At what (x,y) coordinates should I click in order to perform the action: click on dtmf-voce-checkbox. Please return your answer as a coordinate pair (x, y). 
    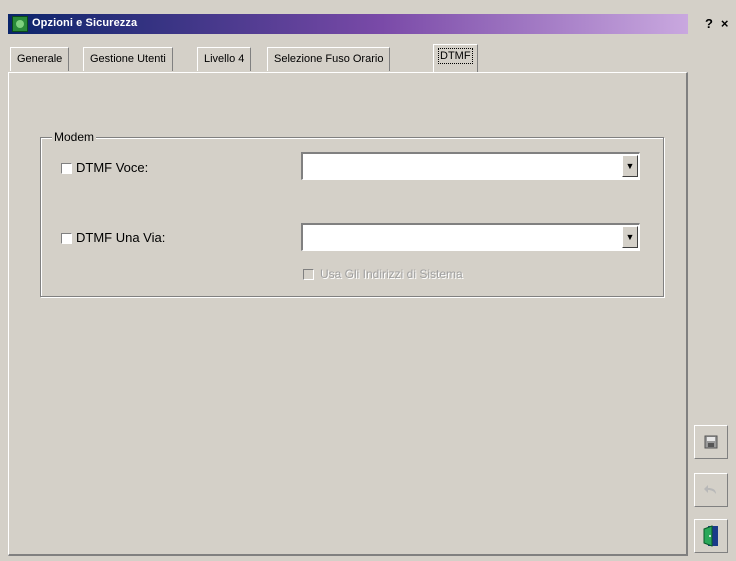
    Looking at the image, I should click on (66, 168).